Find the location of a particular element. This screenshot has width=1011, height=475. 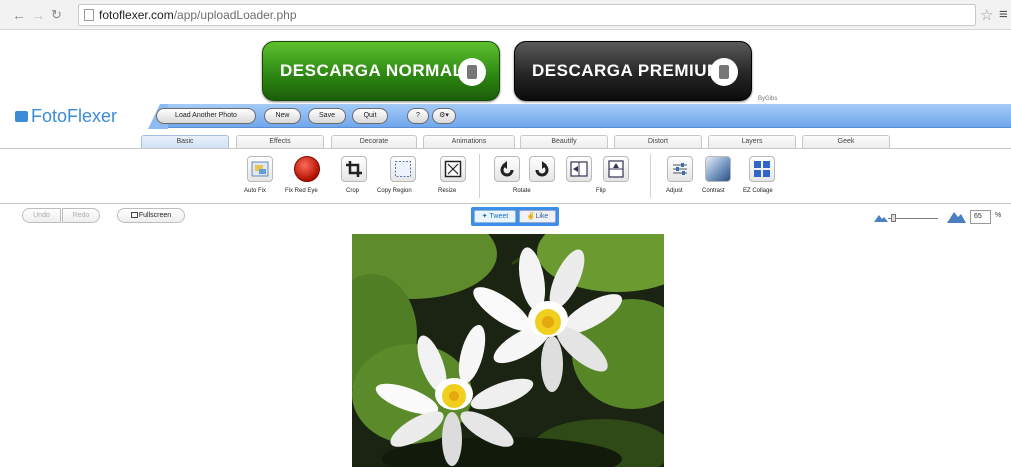

save-button: Save is located at coordinates (327, 116).